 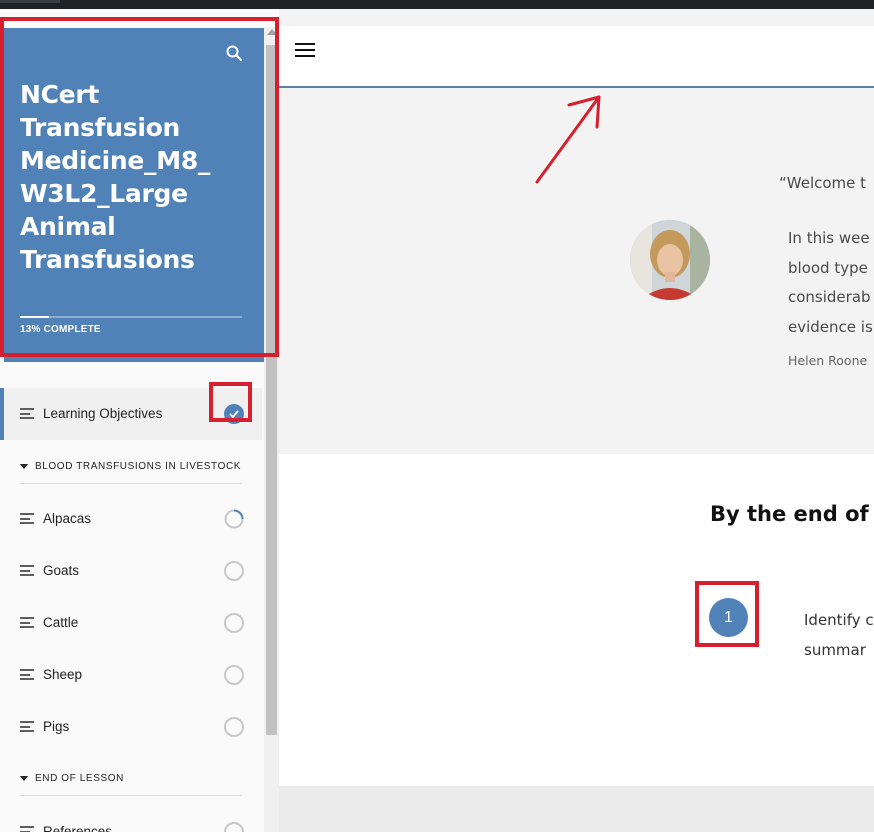 I want to click on annotation-box-complete-check, so click(x=230, y=402).